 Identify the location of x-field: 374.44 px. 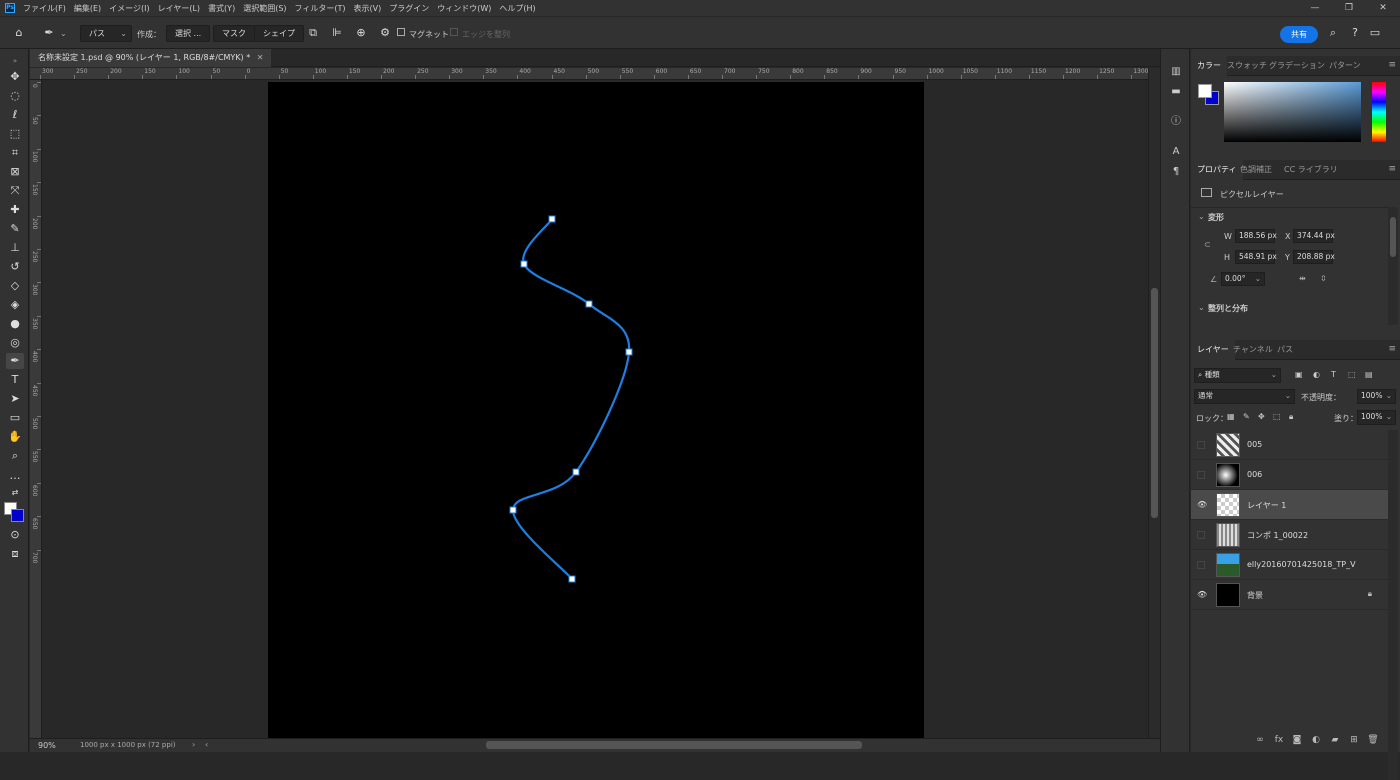
(1314, 236).